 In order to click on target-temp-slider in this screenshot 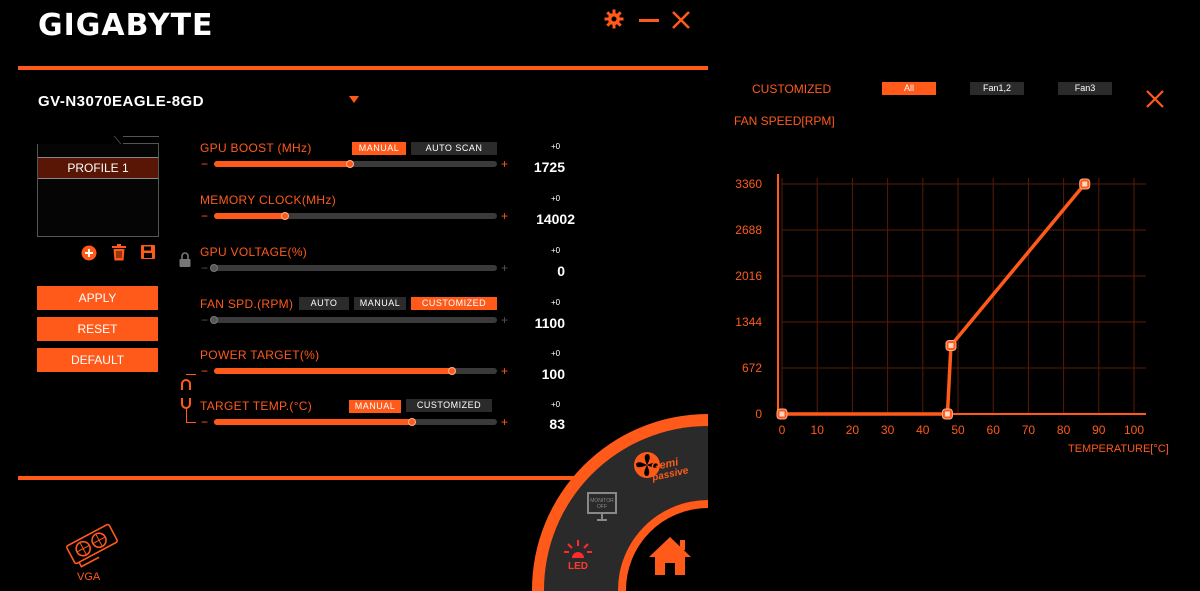, I will do `click(355, 422)`.